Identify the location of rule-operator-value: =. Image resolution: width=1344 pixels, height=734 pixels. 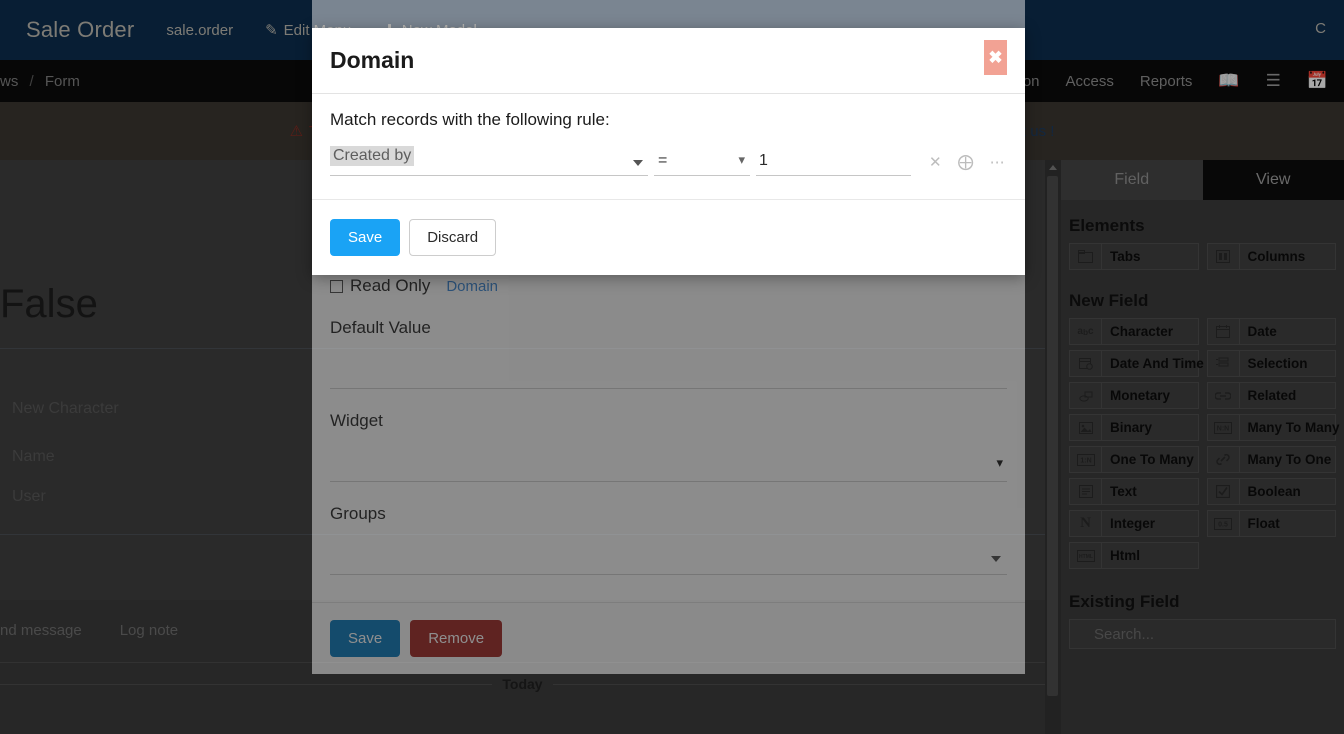
(663, 160).